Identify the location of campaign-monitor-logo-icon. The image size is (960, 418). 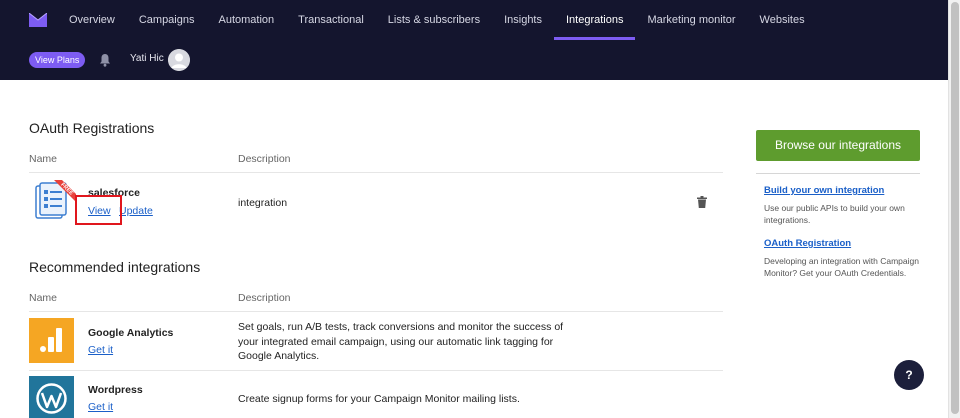
(38, 20).